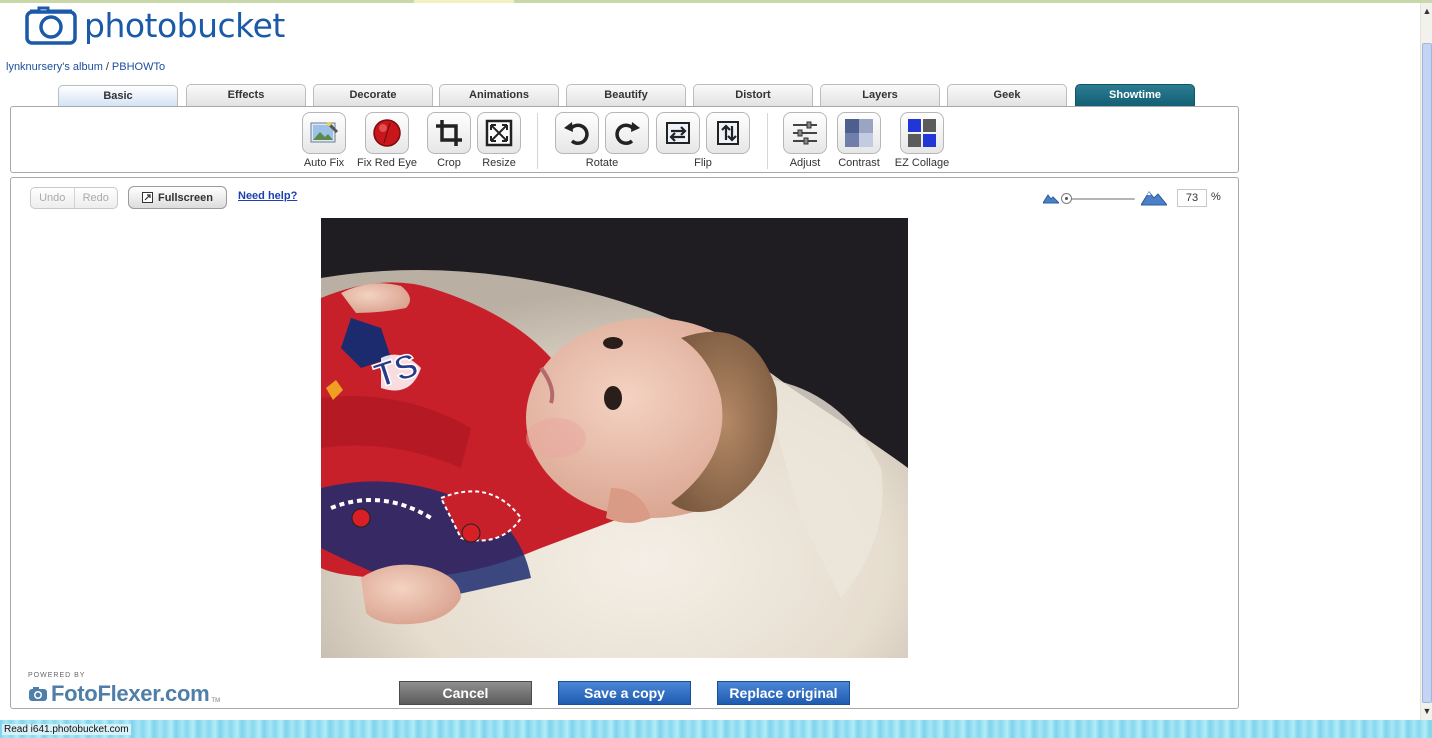 Image resolution: width=1432 pixels, height=738 pixels. I want to click on trademark-label: TM, so click(216, 701).